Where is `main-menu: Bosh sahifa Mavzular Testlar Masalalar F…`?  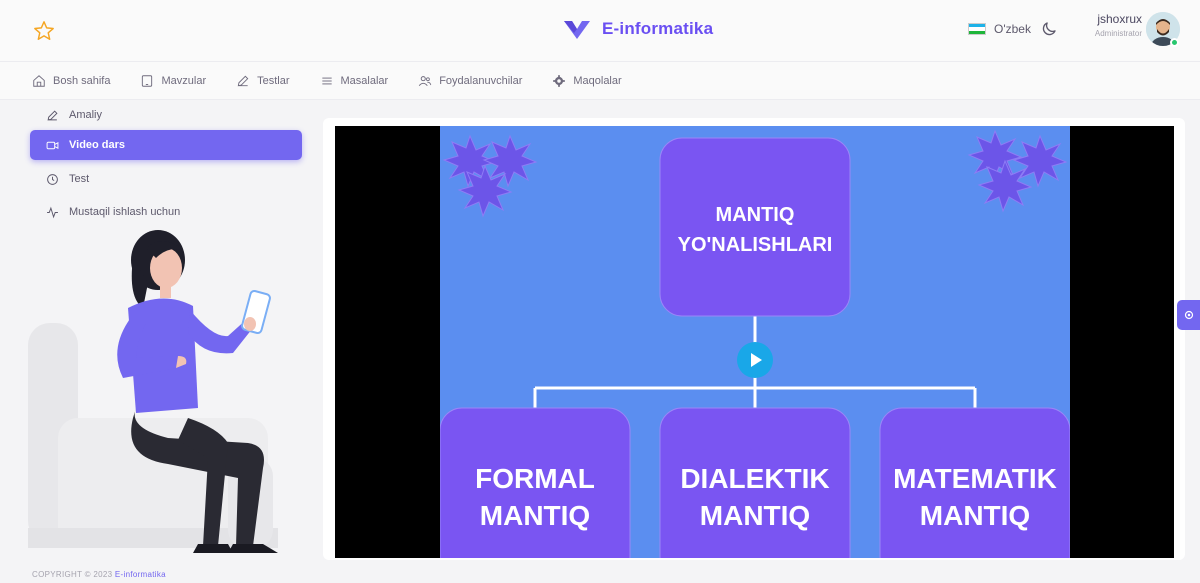 main-menu: Bosh sahifa Mavzular Testlar Masalalar F… is located at coordinates (600, 81).